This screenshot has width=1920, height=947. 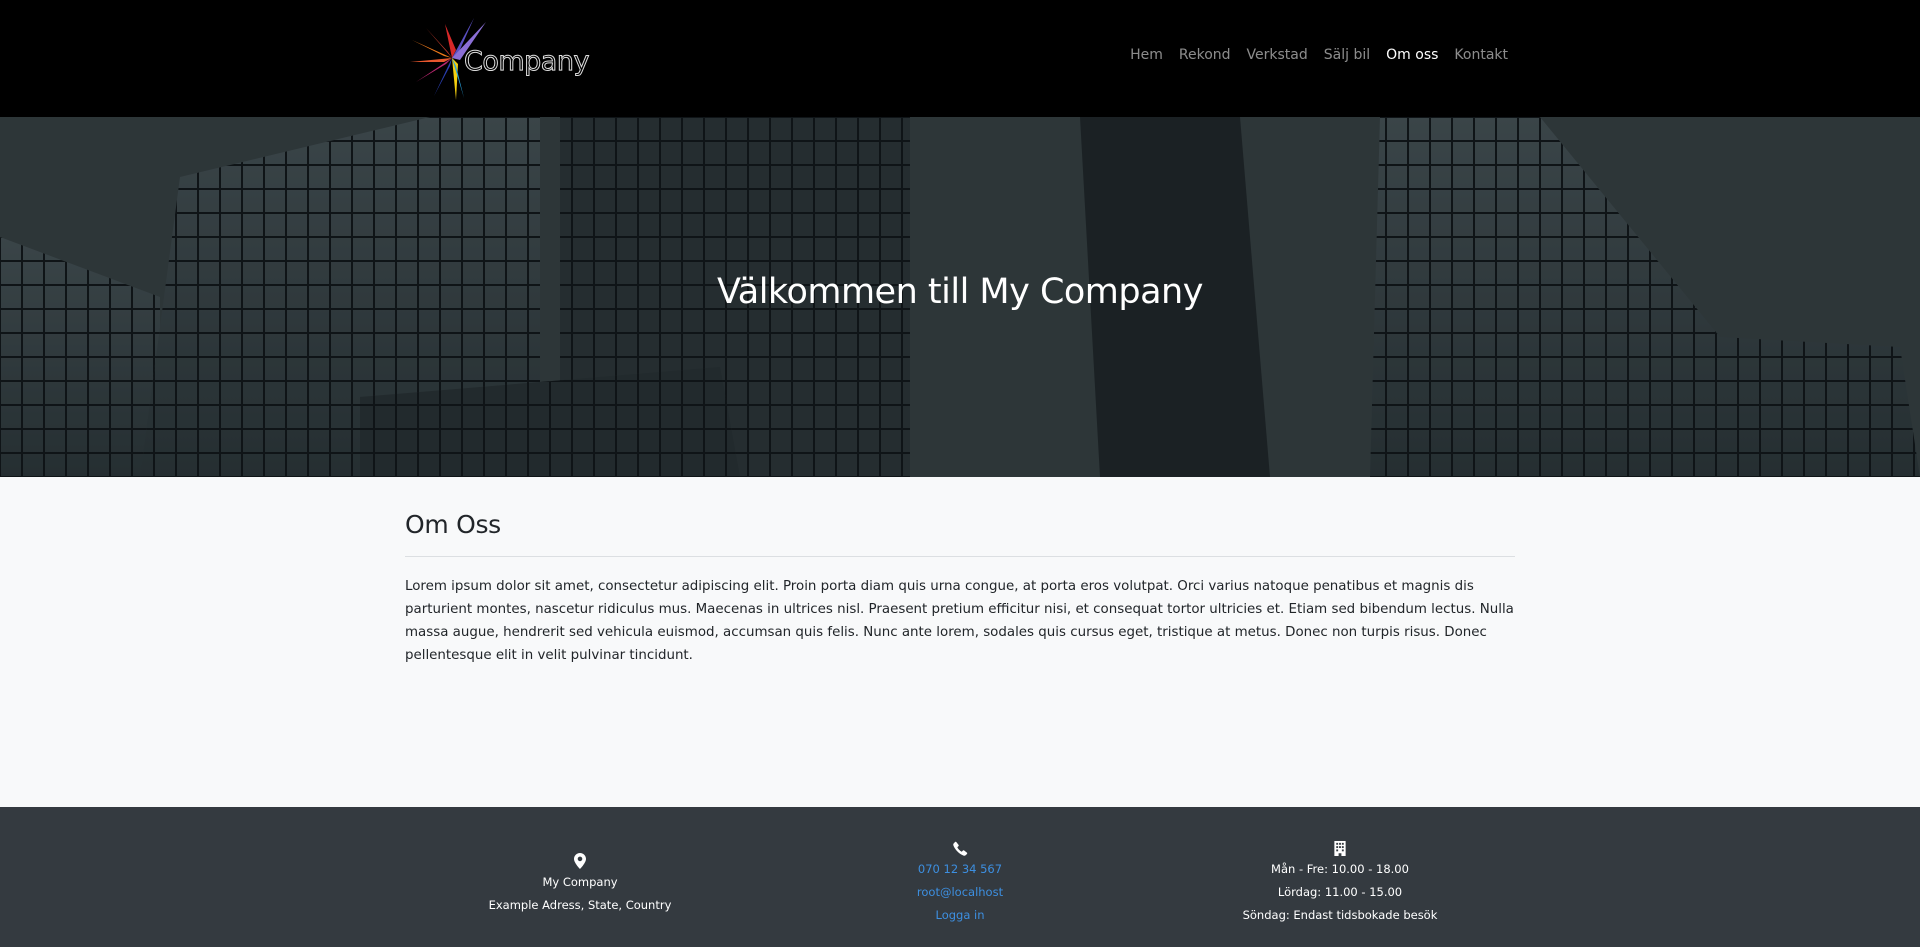 I want to click on footer-email-link: root@localhost, so click(x=960, y=892).